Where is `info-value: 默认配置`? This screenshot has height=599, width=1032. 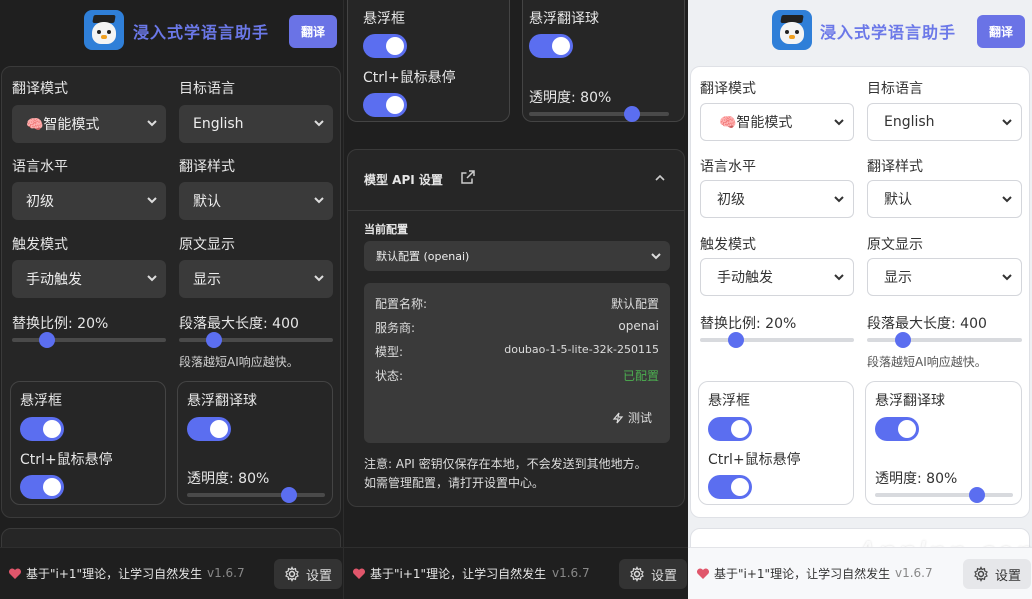
info-value: 默认配置 is located at coordinates (634, 304).